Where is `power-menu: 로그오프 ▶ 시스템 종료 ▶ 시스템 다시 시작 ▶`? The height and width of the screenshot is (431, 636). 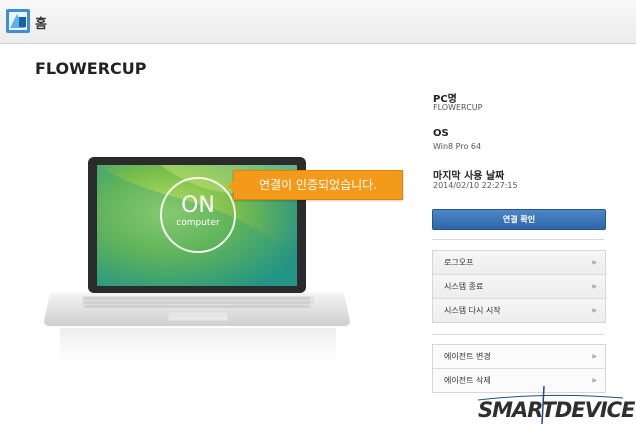 power-menu: 로그오프 ▶ 시스템 종료 ▶ 시스템 다시 시작 ▶ is located at coordinates (519, 286).